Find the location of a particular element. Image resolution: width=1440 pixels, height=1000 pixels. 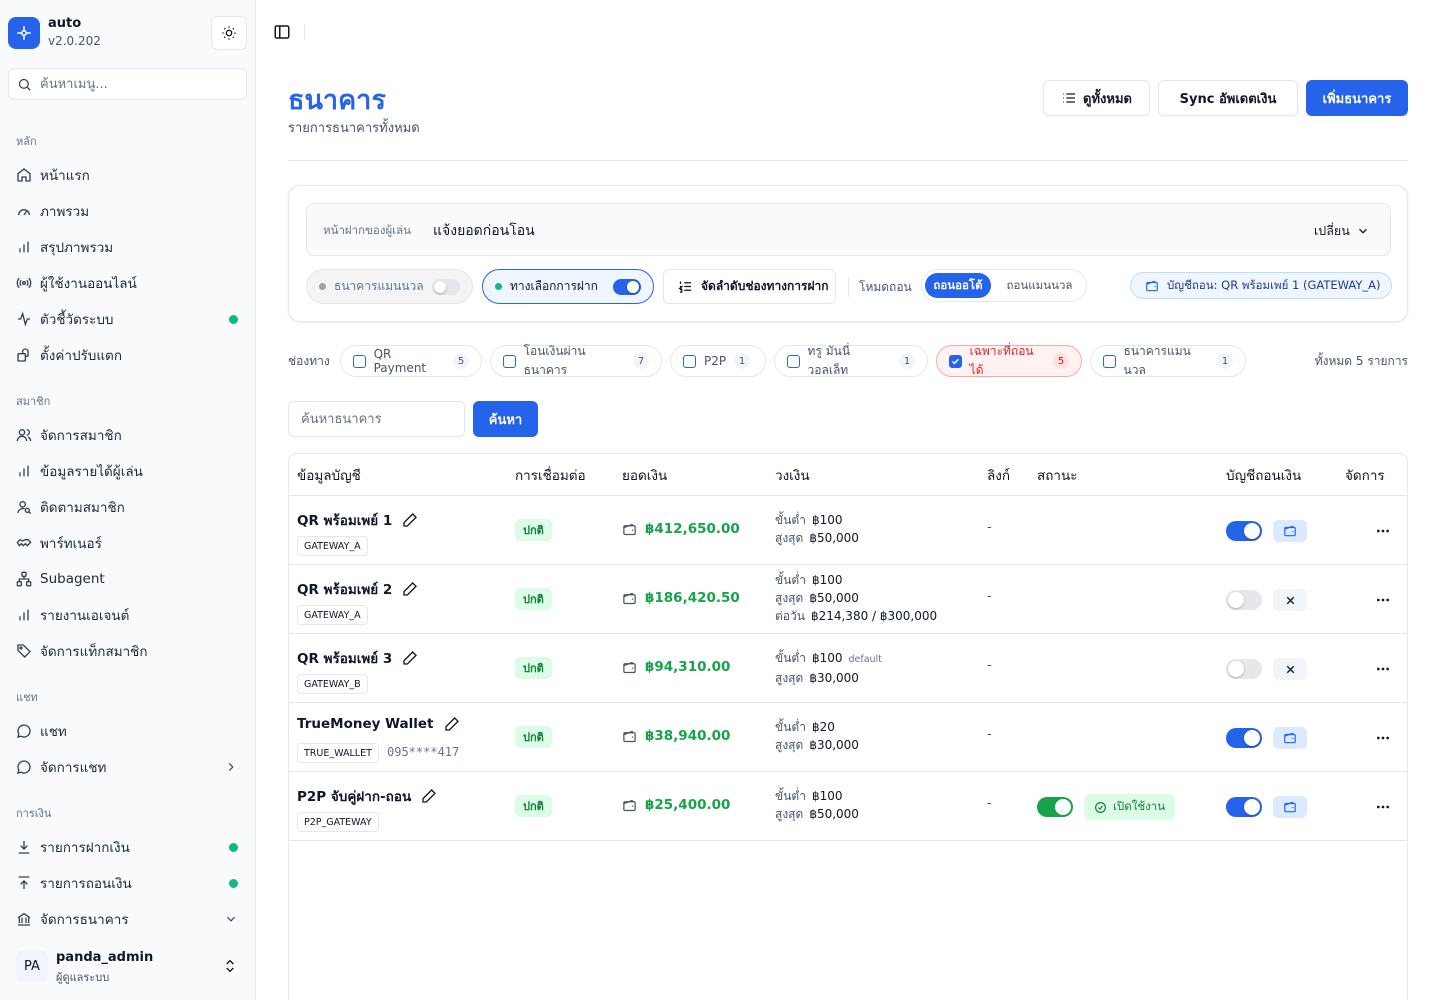

theme-toggle-button is located at coordinates (229, 33).